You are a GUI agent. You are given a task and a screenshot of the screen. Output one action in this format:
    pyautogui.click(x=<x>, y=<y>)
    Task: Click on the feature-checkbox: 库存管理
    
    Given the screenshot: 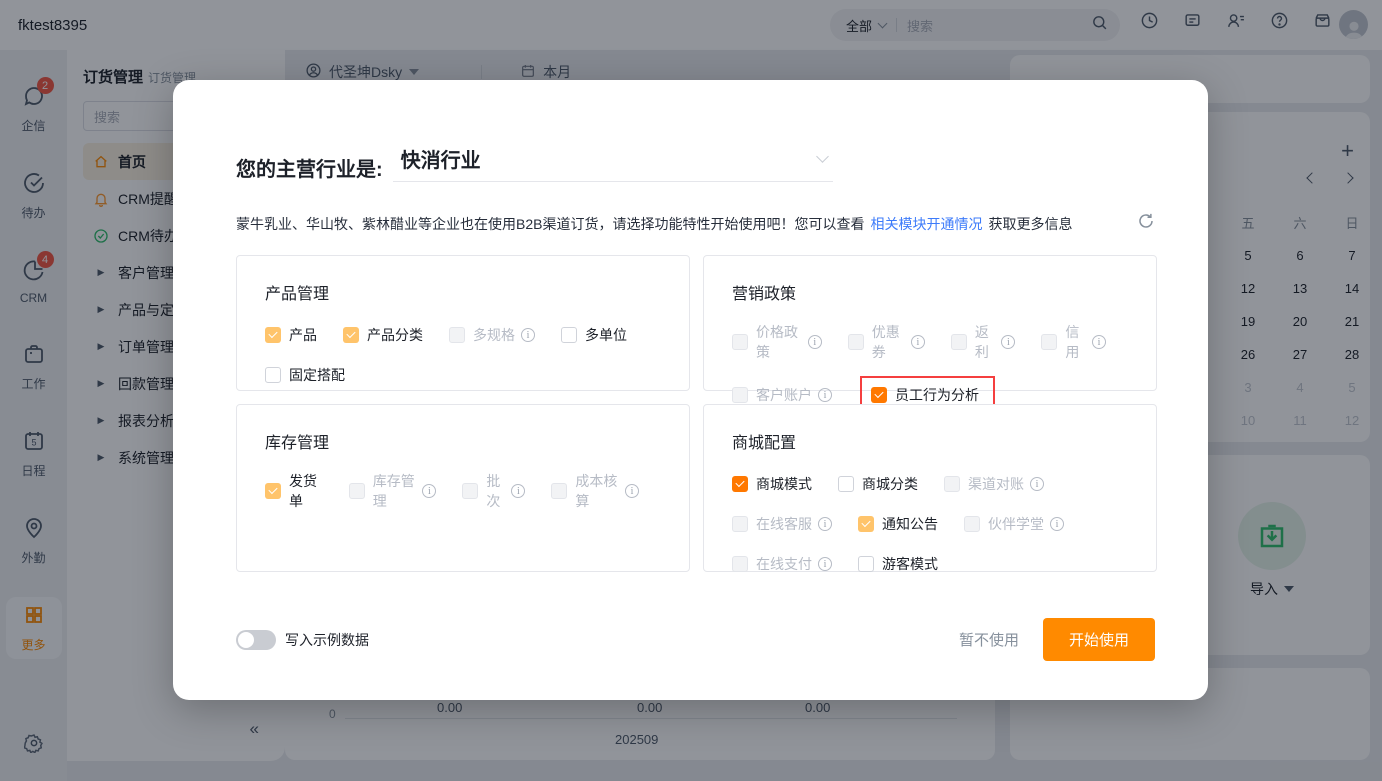 What is the action you would take?
    pyautogui.click(x=392, y=491)
    